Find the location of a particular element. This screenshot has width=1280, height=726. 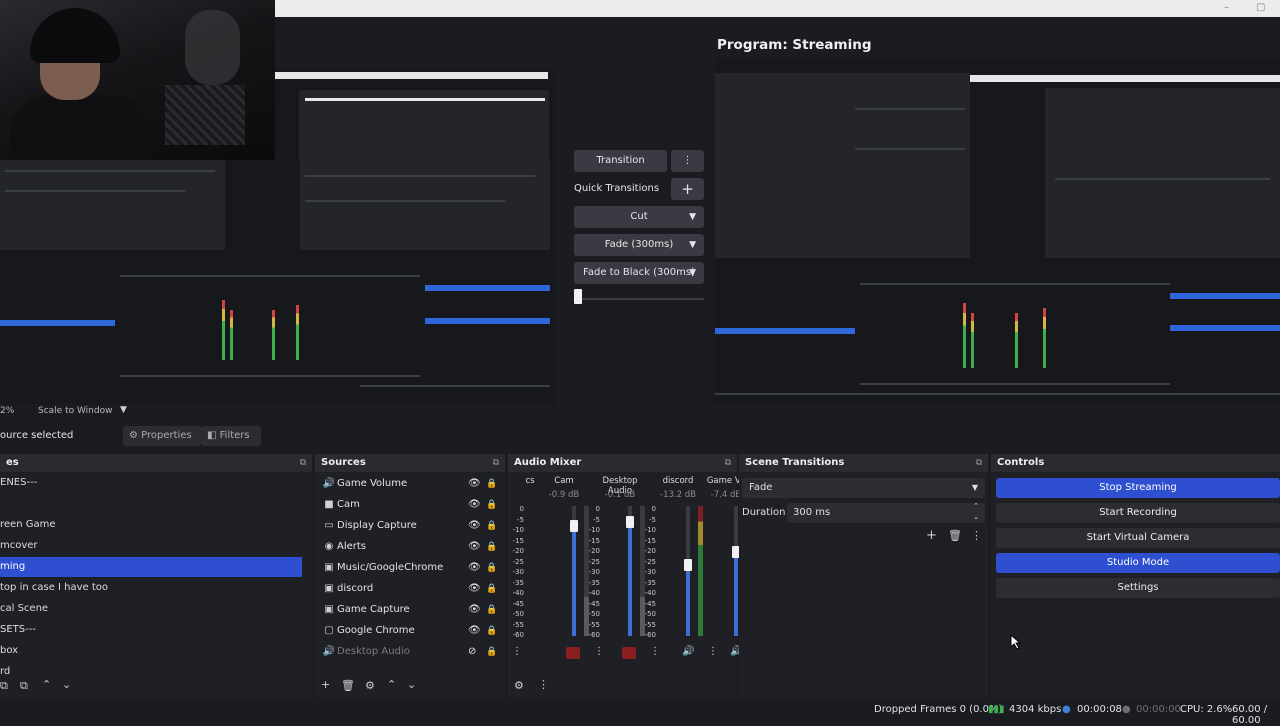

scale-to-window-label: Scale to Window is located at coordinates (75, 411).